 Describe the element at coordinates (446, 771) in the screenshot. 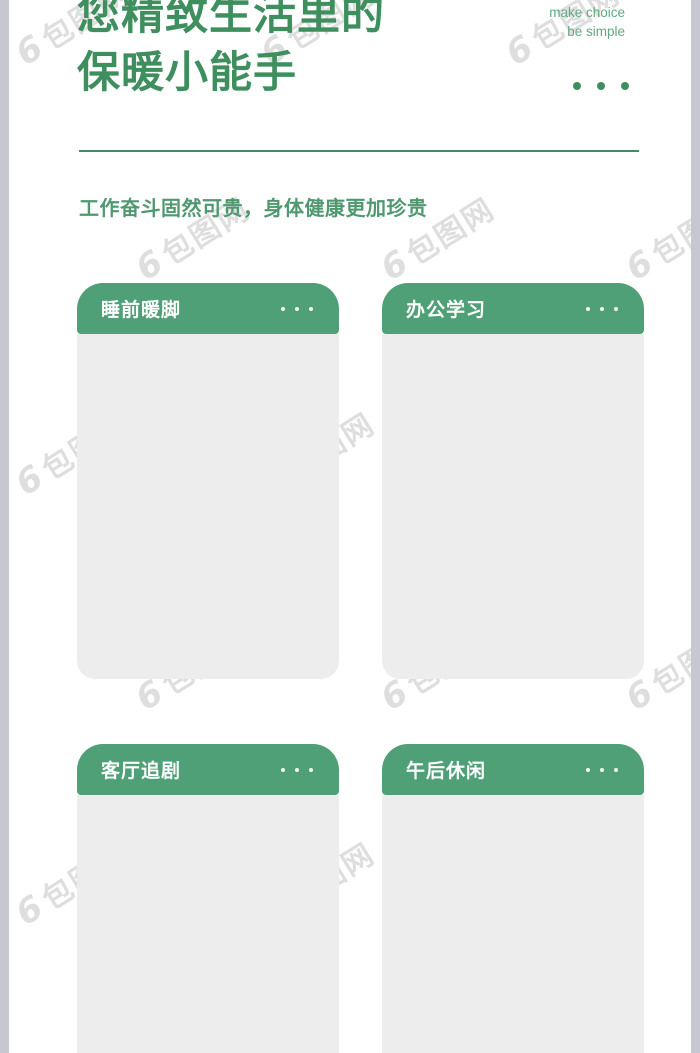

I see `feature-card-title: 午后休闲` at that location.